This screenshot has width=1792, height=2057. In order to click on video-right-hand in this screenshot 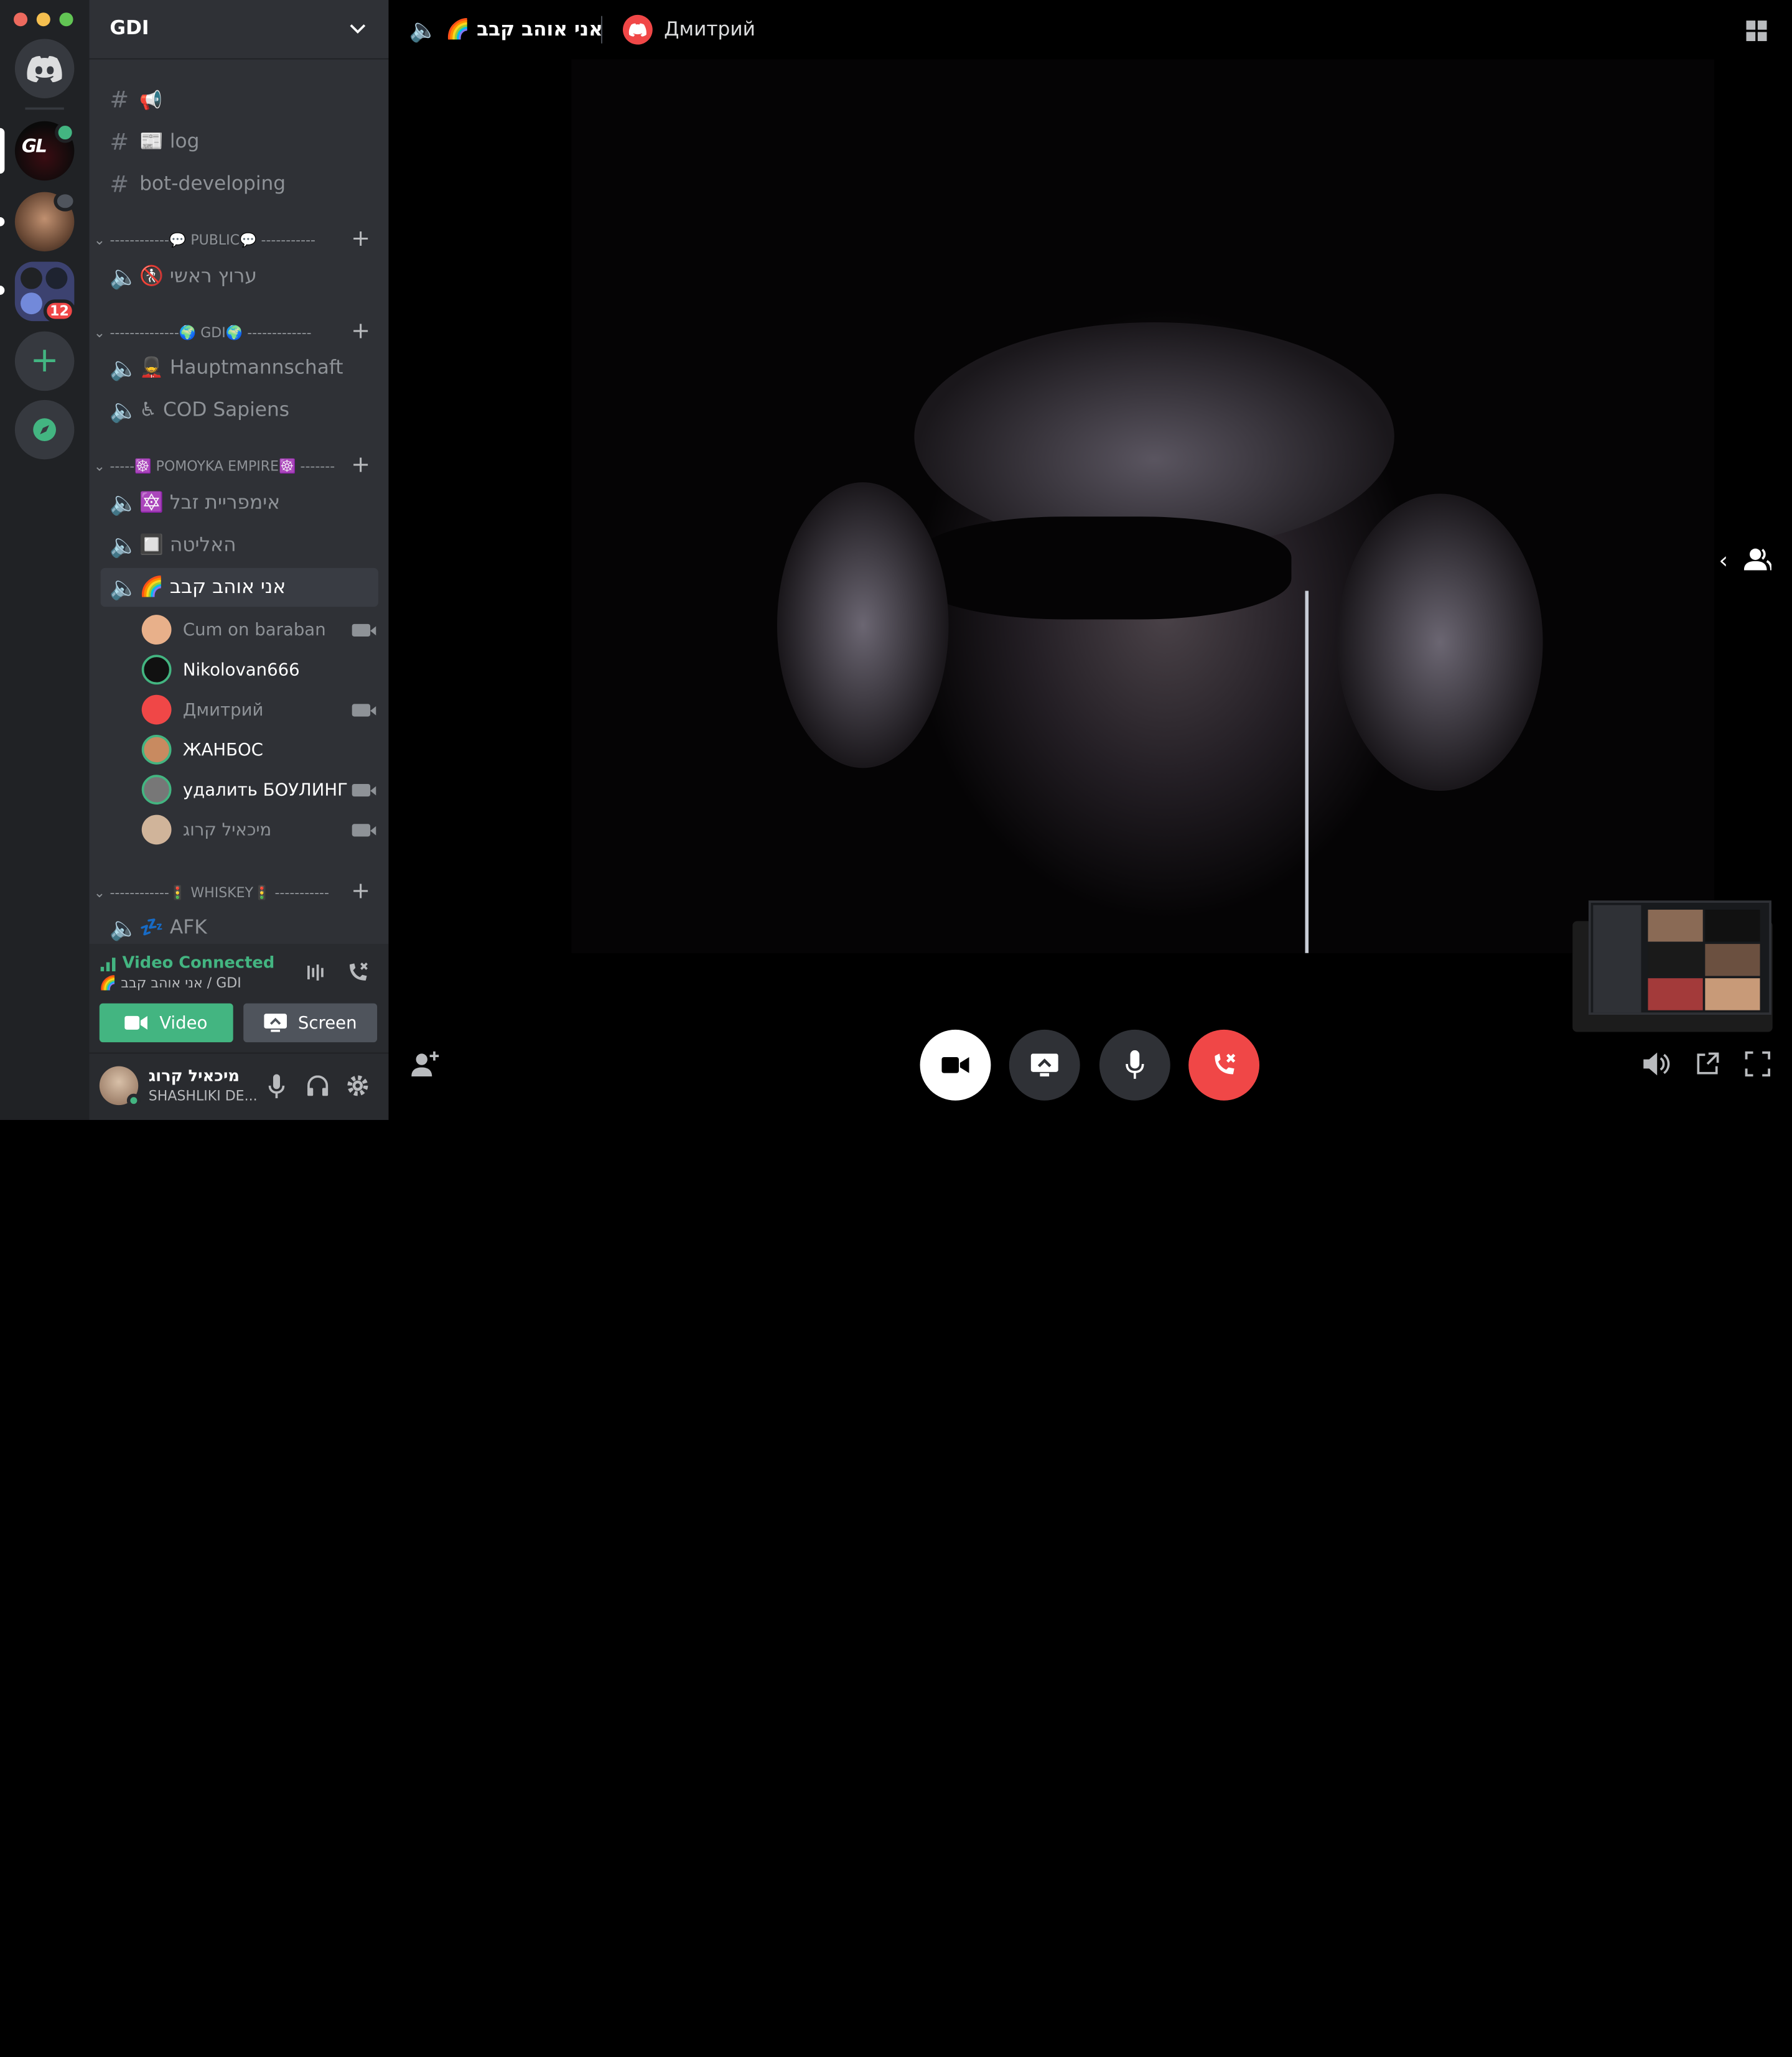, I will do `click(1440, 642)`.